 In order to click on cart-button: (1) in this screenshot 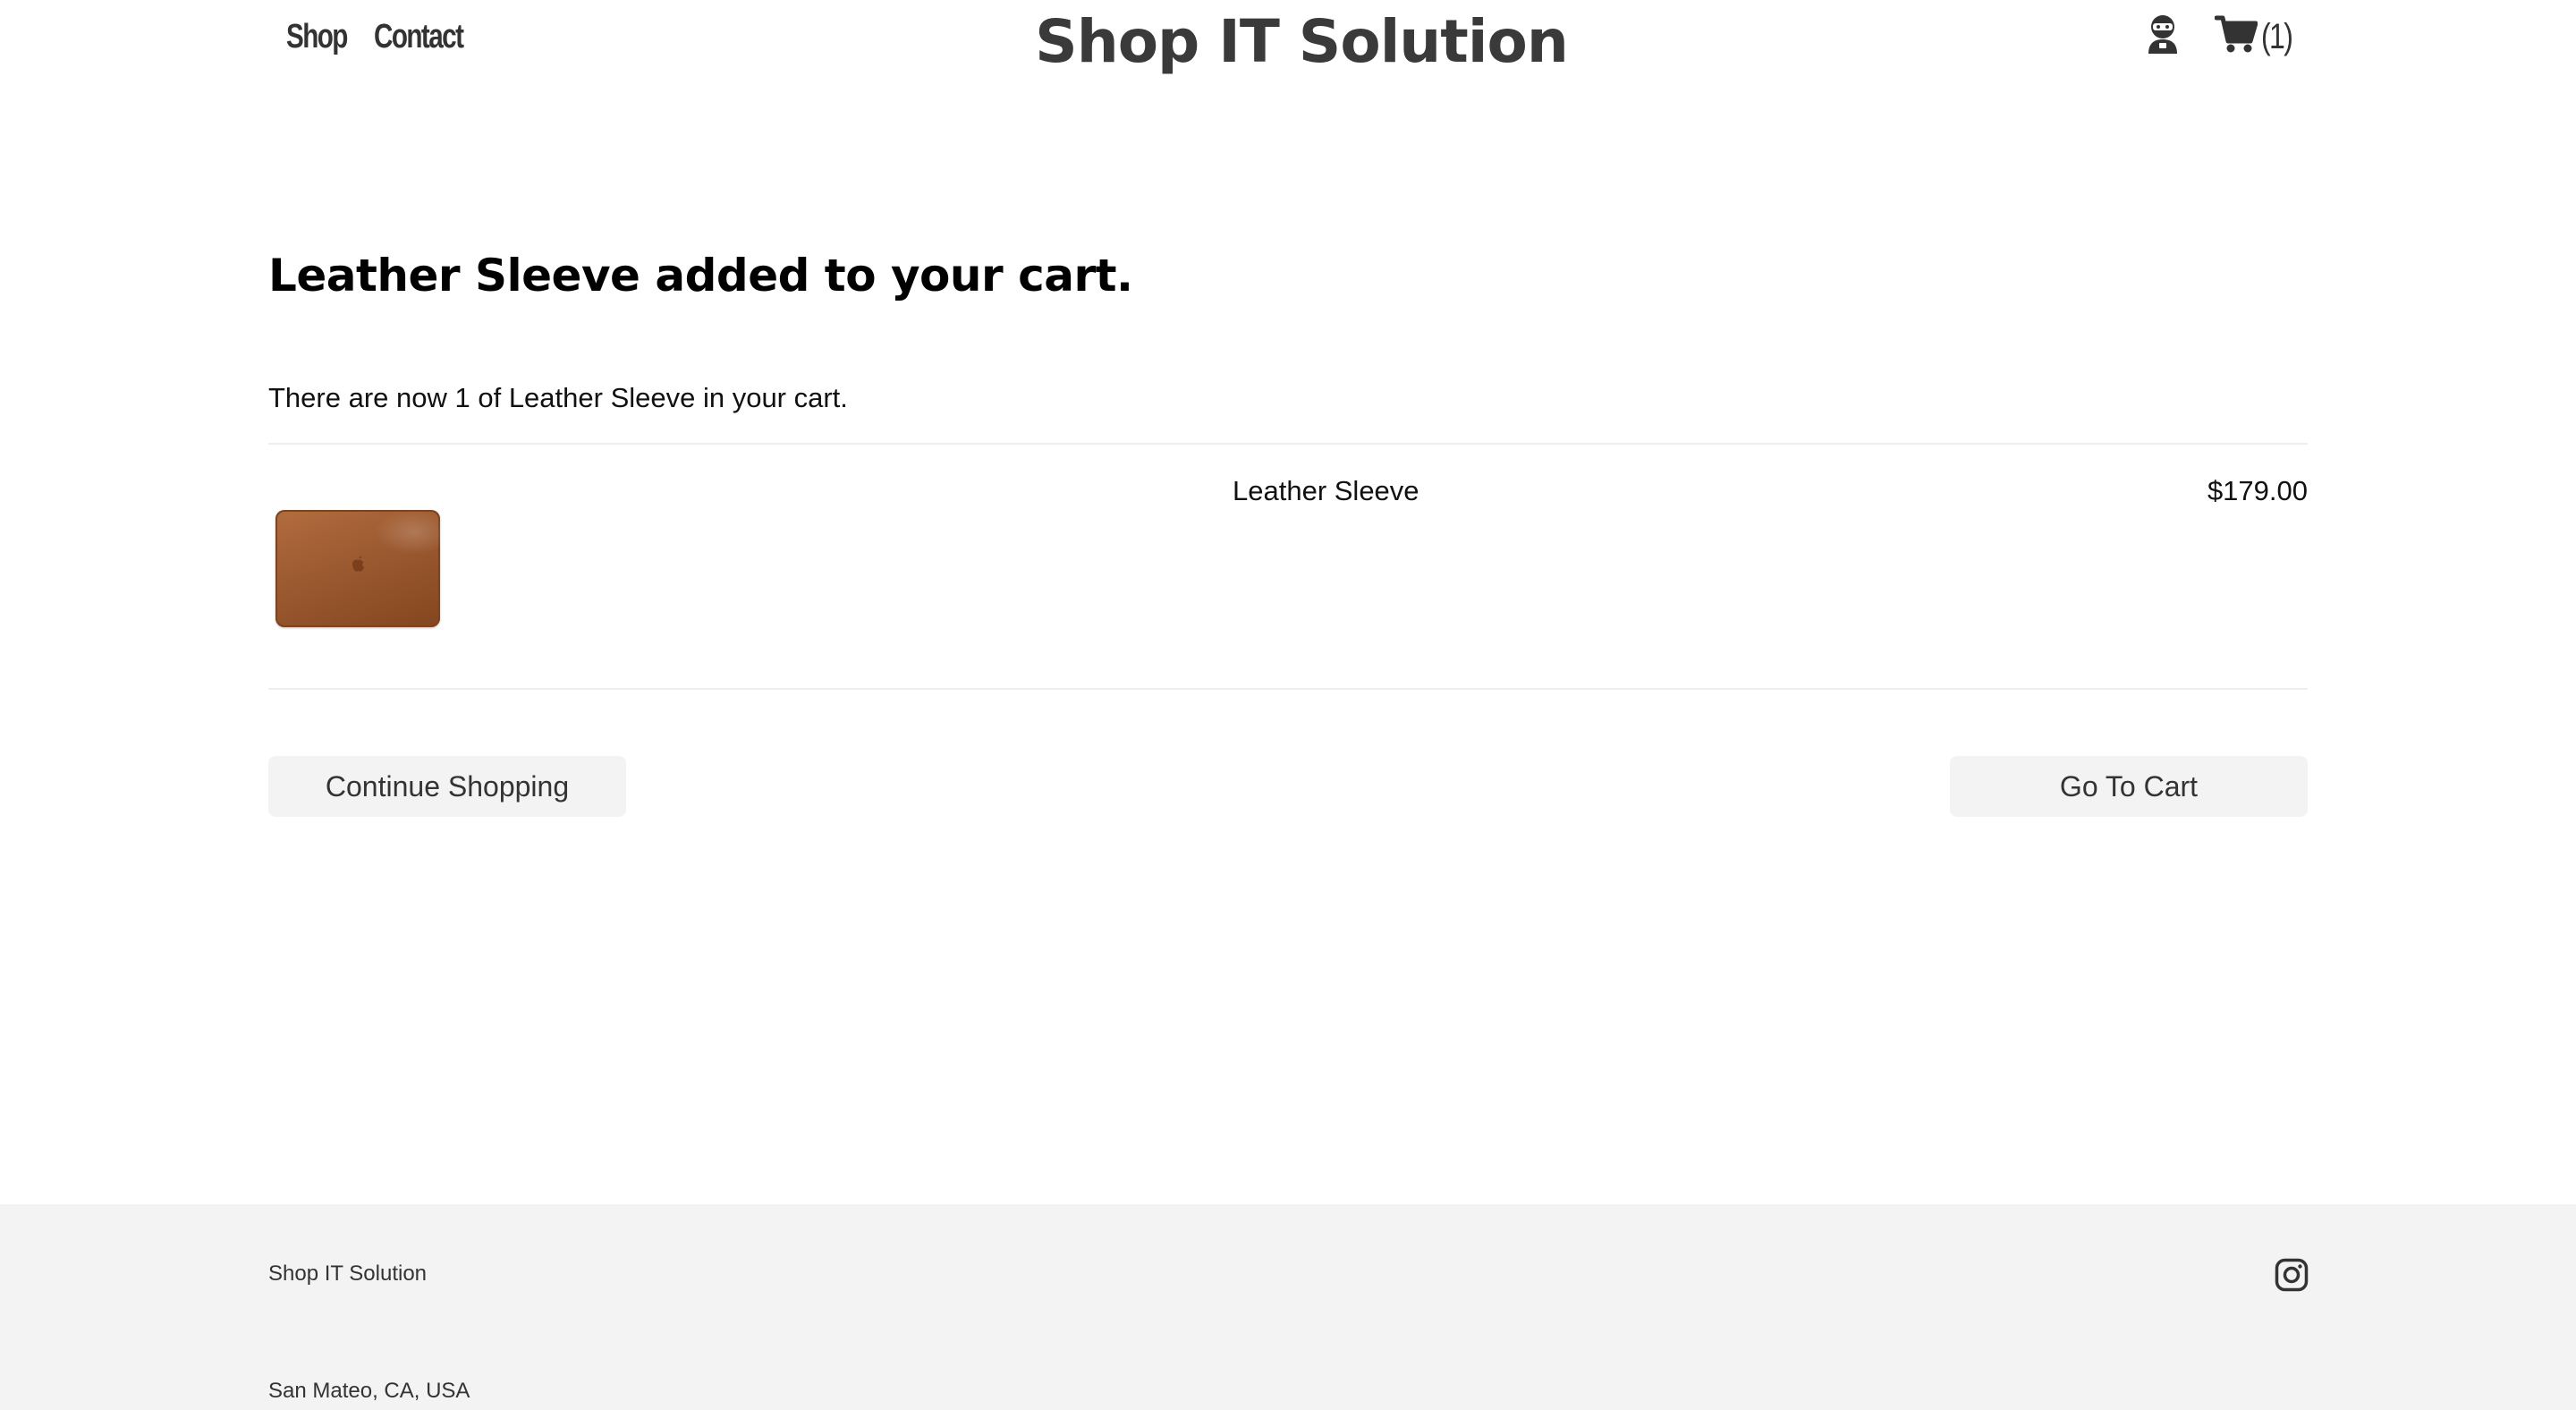, I will do `click(2255, 37)`.